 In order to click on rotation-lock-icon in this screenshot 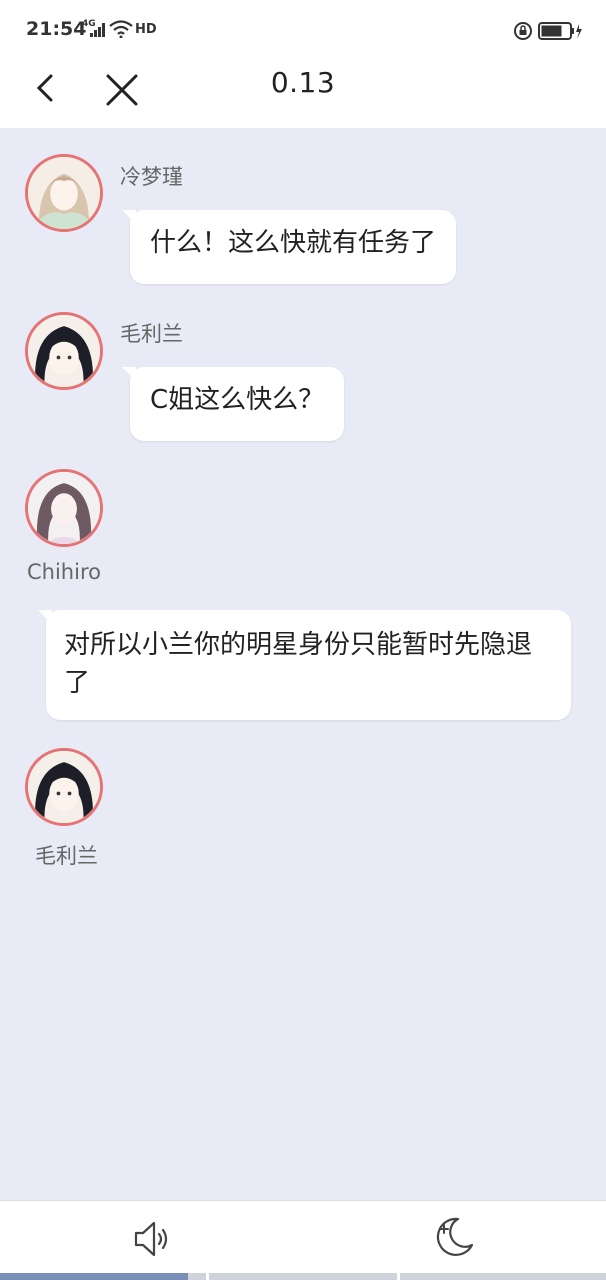, I will do `click(523, 33)`.